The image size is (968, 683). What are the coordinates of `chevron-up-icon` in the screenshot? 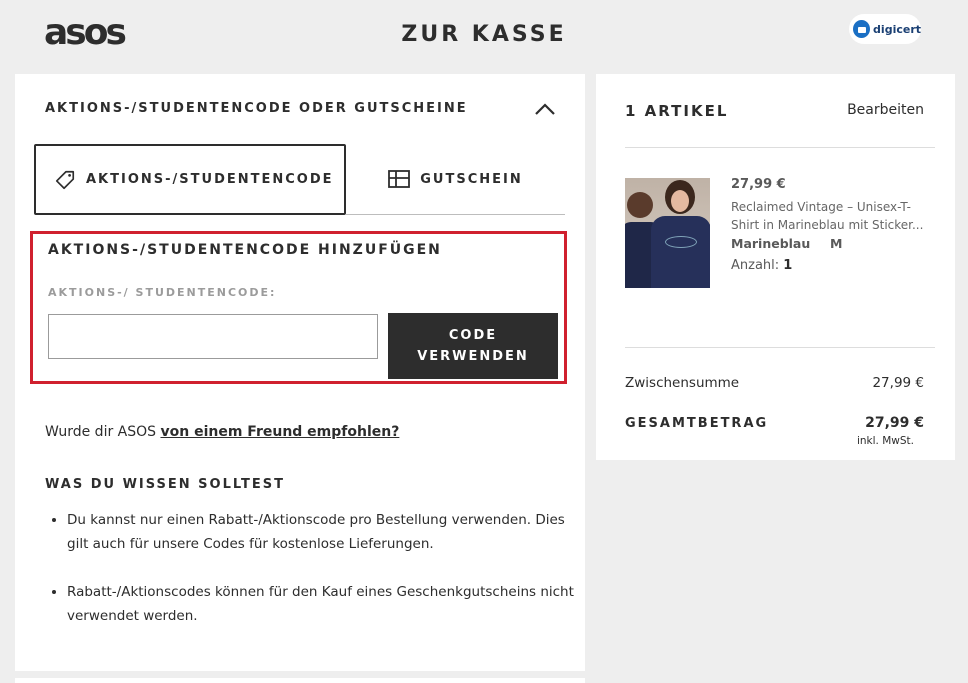 It's located at (545, 110).